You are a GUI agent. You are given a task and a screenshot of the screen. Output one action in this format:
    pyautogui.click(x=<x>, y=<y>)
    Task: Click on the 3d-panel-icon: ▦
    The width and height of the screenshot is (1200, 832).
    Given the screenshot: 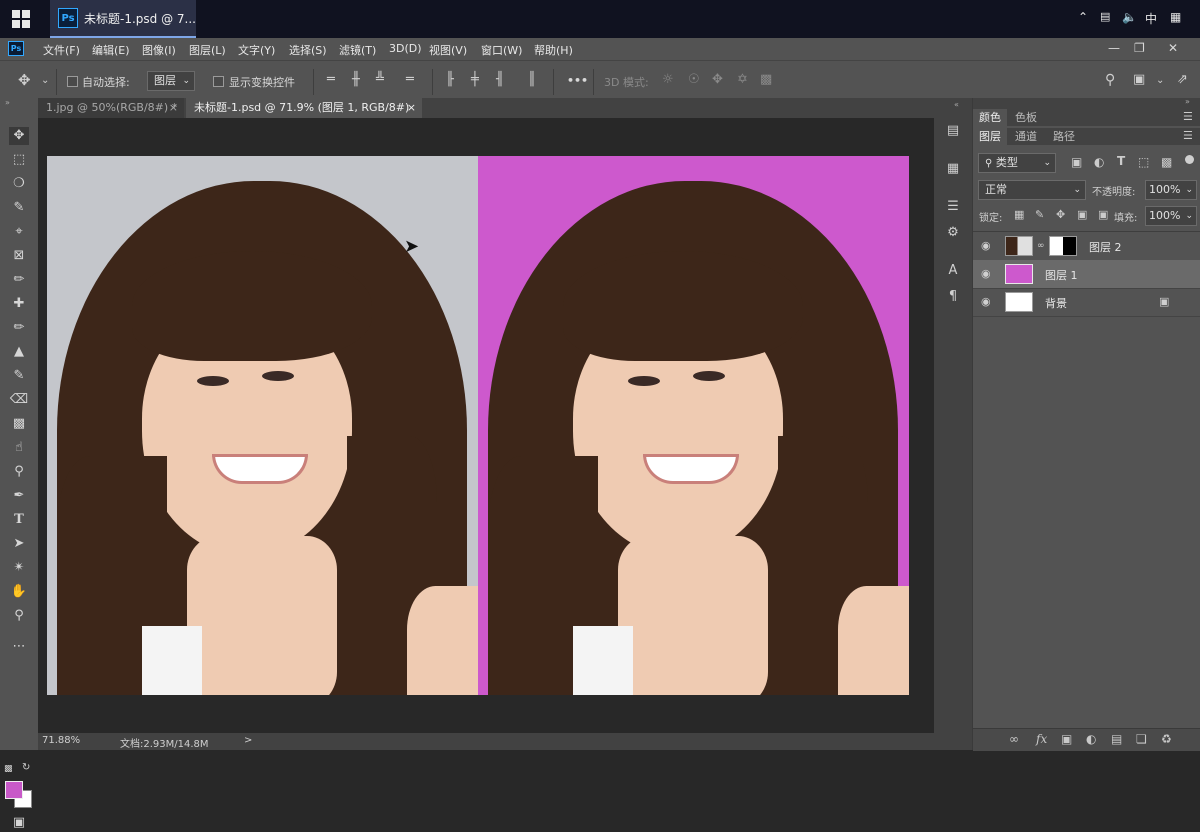 What is the action you would take?
    pyautogui.click(x=953, y=169)
    